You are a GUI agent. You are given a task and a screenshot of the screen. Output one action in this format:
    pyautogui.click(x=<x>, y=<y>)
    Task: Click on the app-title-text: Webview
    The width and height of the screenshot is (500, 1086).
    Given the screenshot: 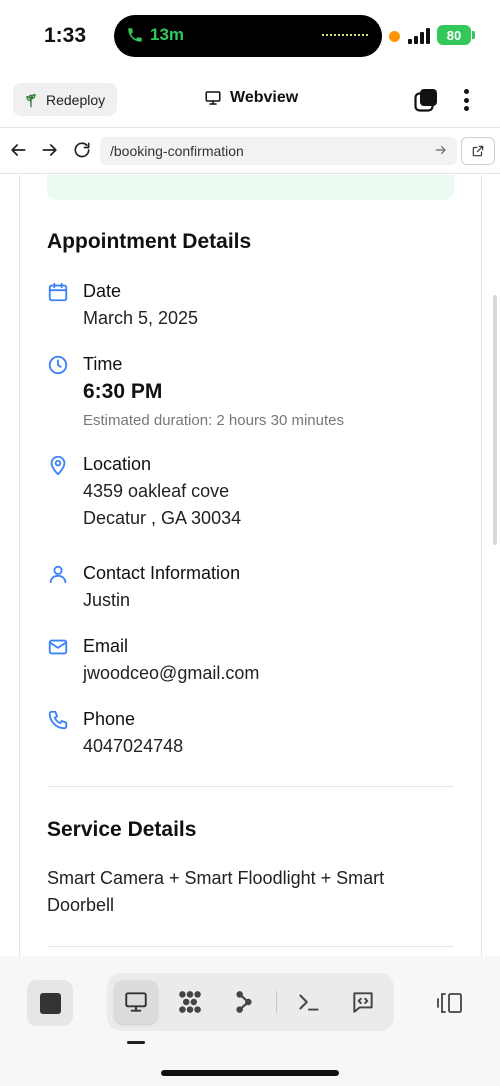 What is the action you would take?
    pyautogui.click(x=264, y=97)
    